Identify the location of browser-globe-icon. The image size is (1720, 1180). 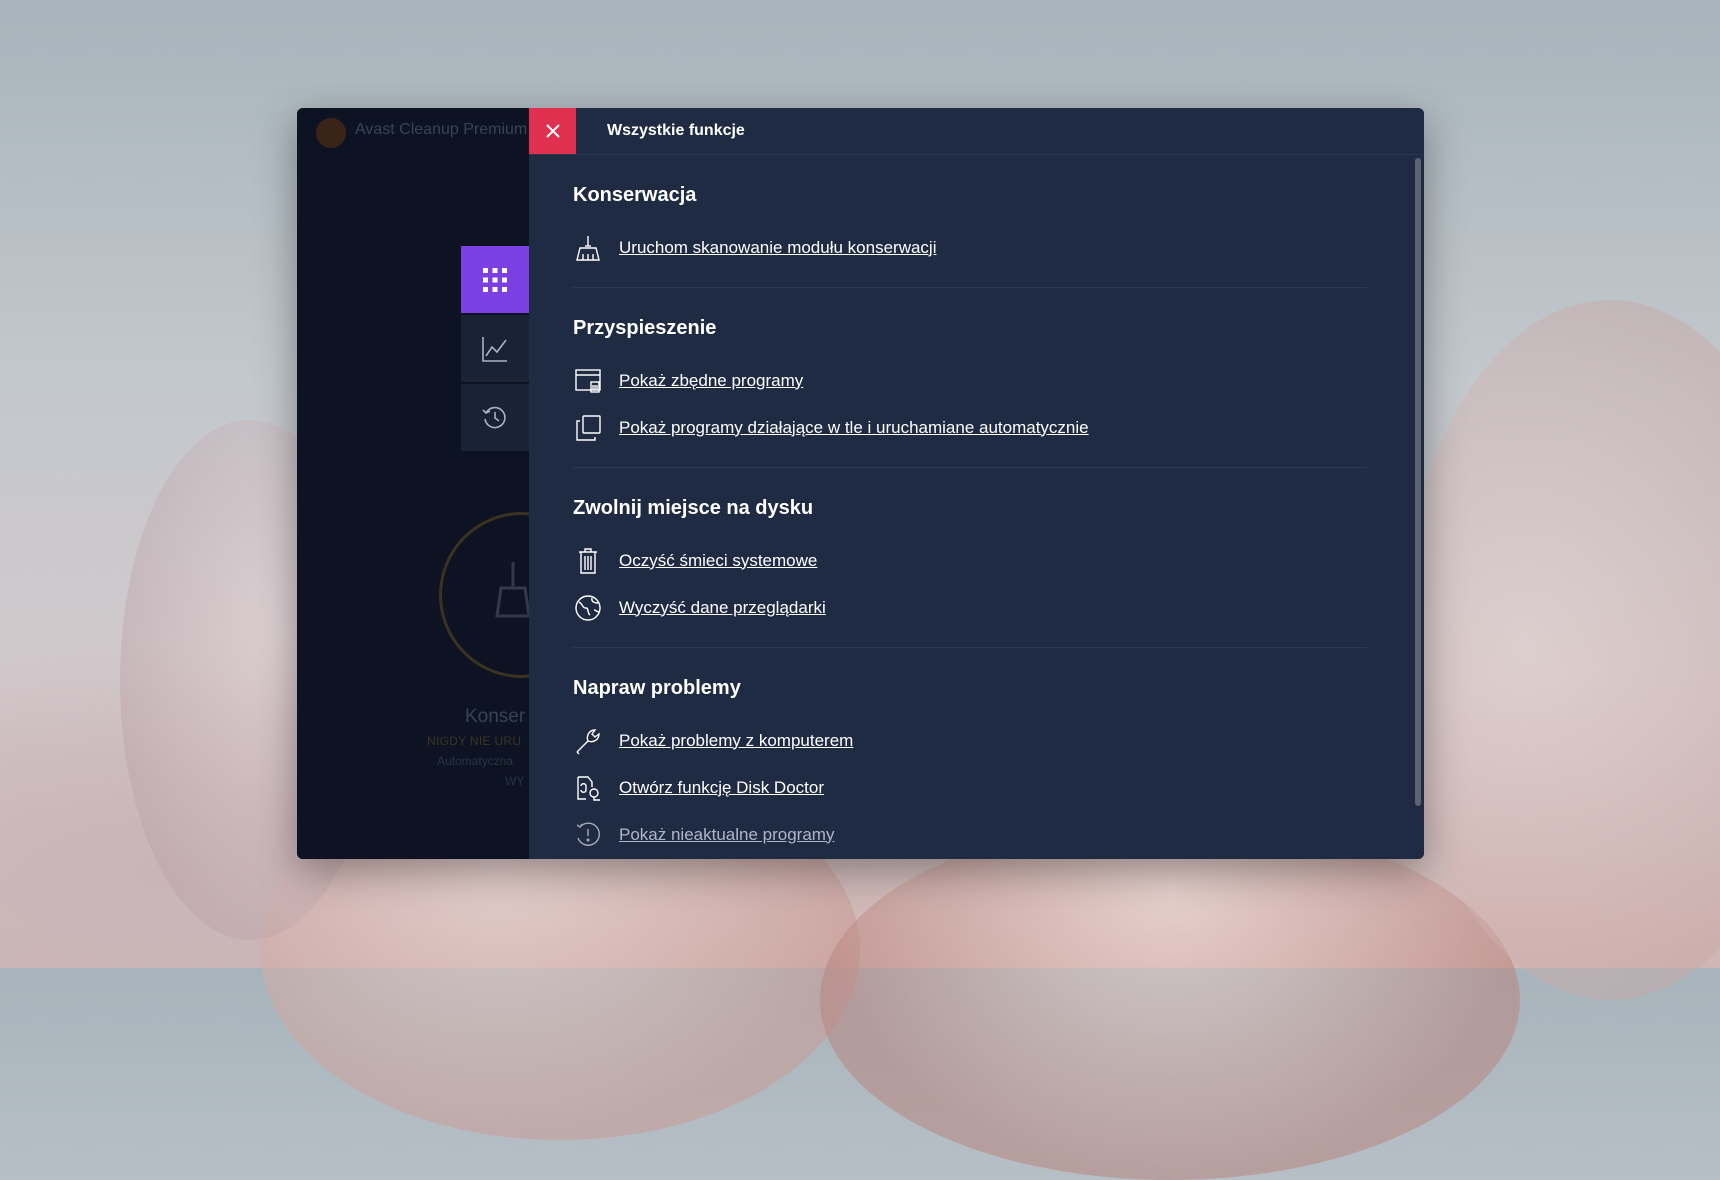
(588, 607).